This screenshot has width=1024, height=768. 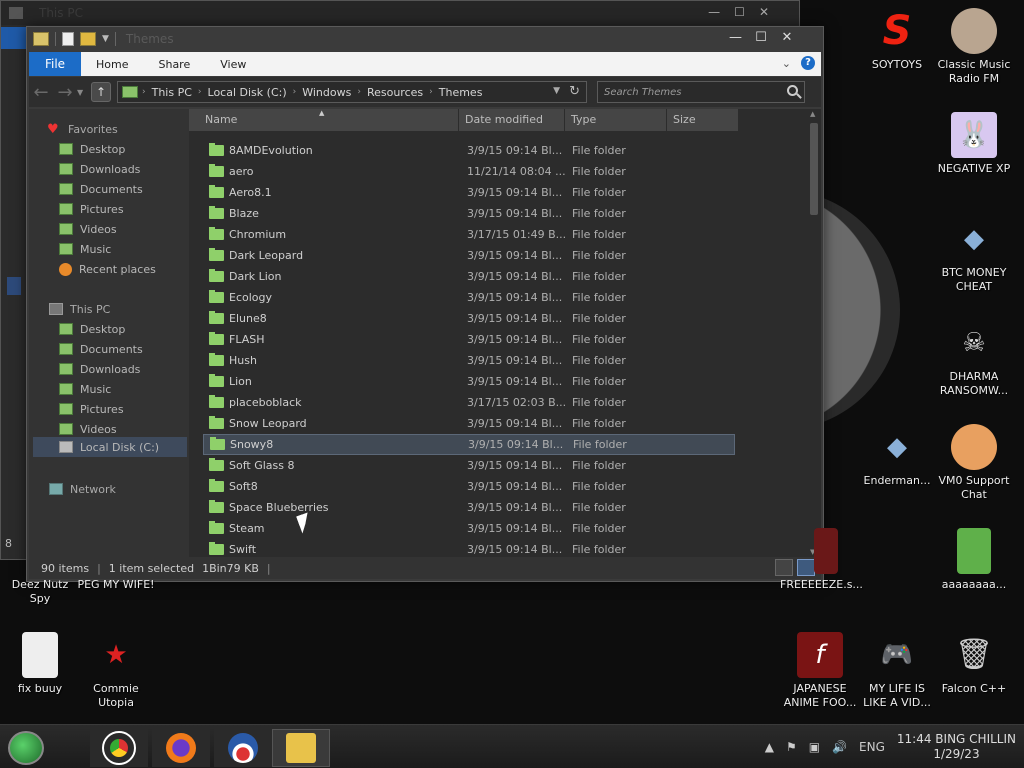 What do you see at coordinates (461, 92) in the screenshot?
I see `breadcrumb-themes: Themes` at bounding box center [461, 92].